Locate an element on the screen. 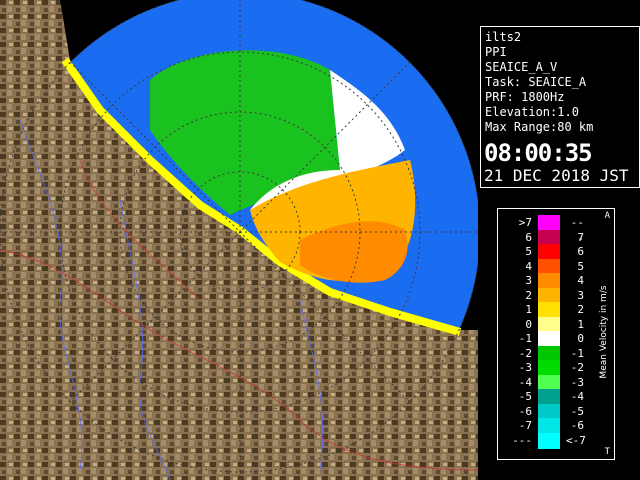 This screenshot has width=640, height=480. info-line-2: PPI is located at coordinates (496, 52).